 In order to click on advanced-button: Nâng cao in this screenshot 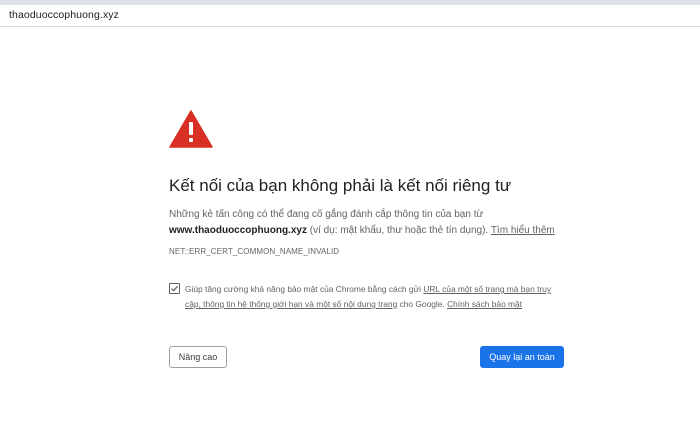, I will do `click(198, 357)`.